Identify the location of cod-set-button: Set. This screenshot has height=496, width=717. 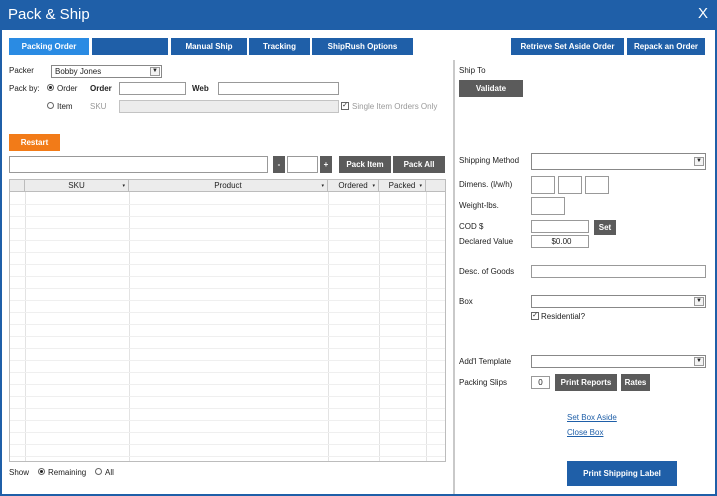
(605, 227).